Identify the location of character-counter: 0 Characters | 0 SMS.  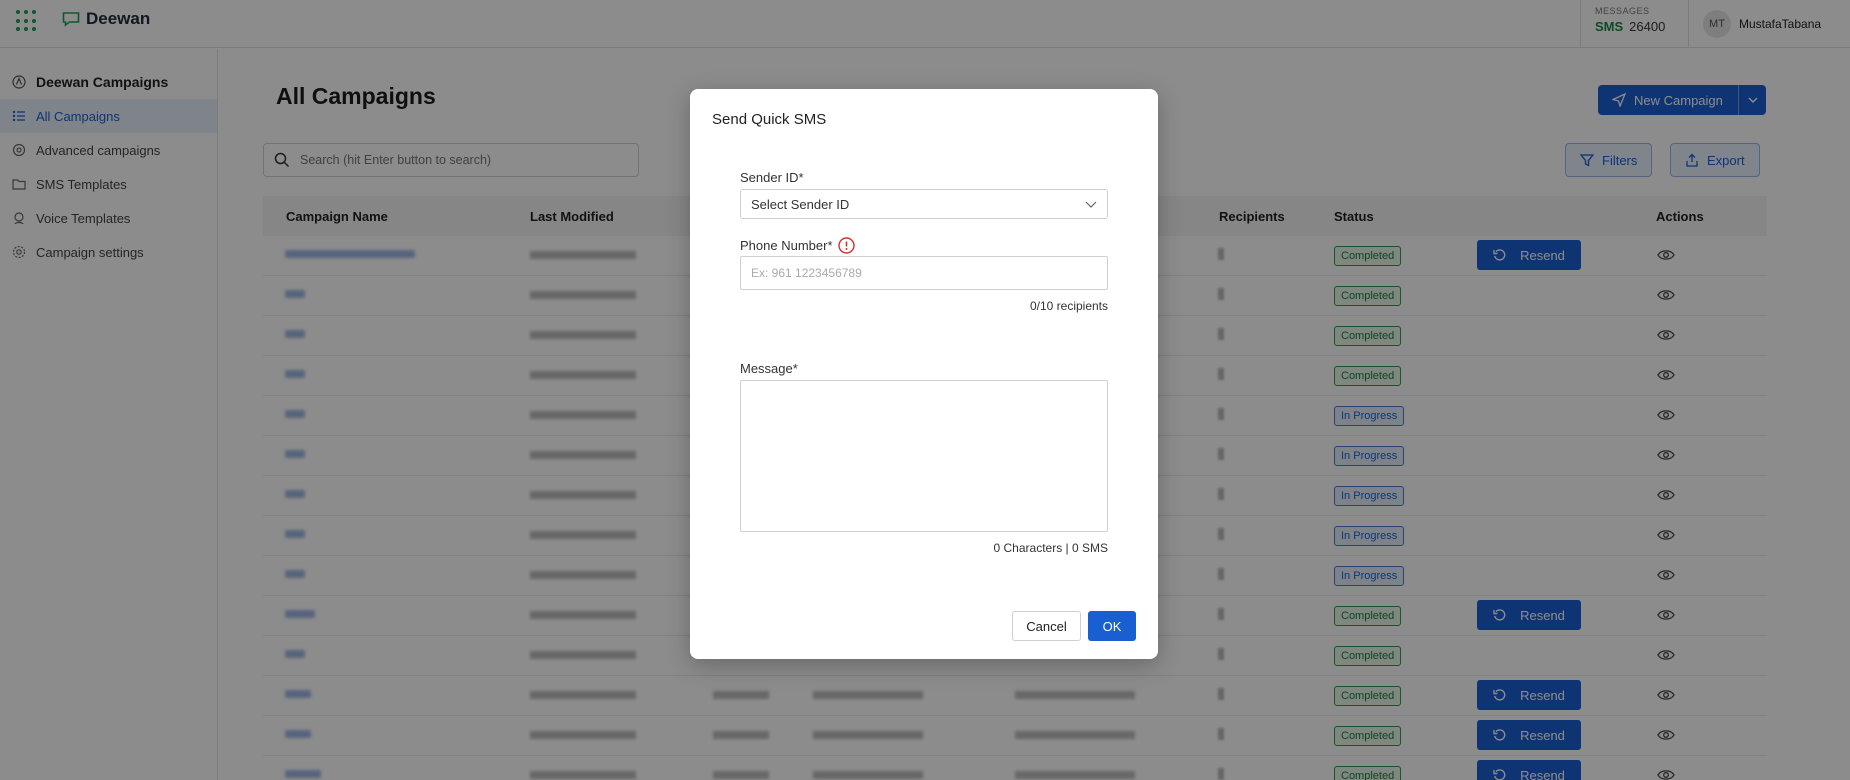
(1051, 548).